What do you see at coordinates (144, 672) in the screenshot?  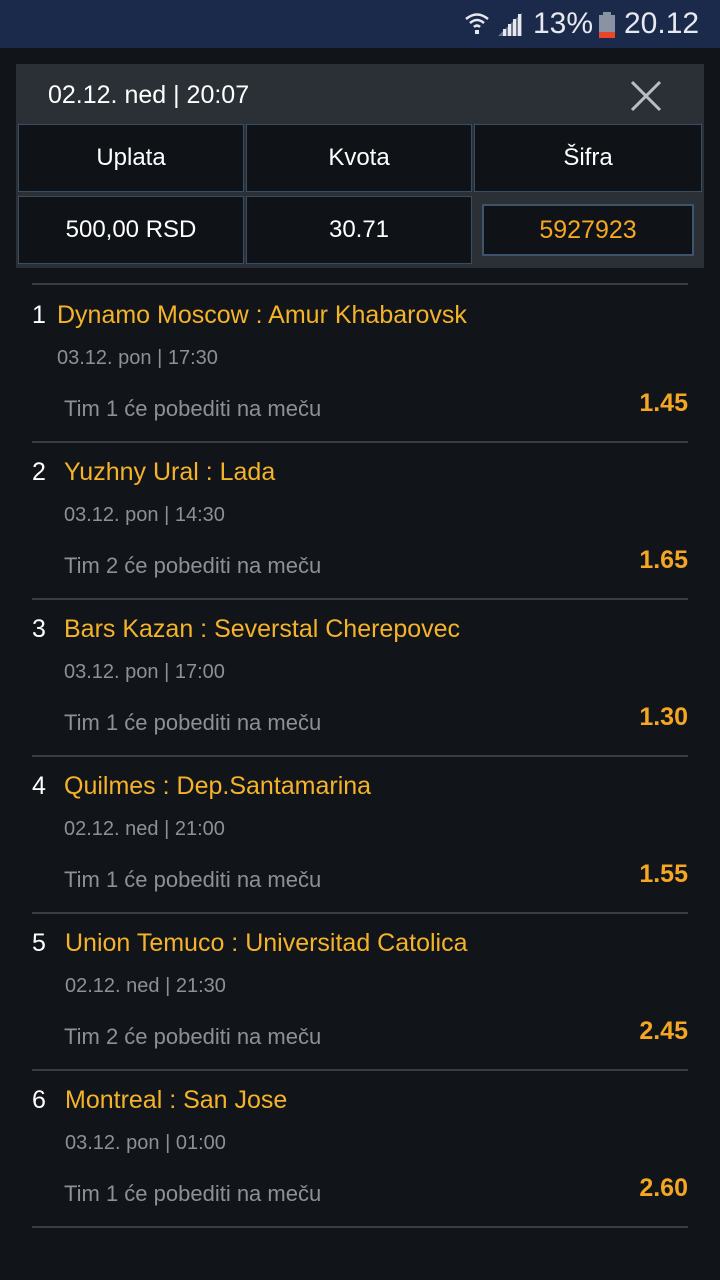 I see `match-date: 03.12. pon | 17:00` at bounding box center [144, 672].